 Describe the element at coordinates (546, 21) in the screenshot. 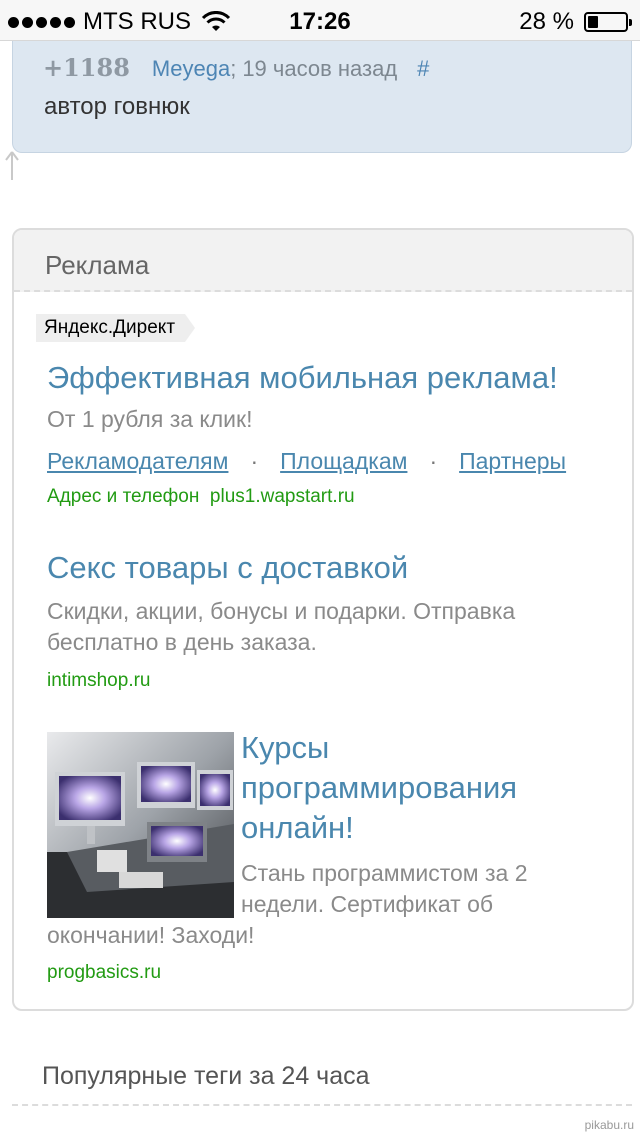

I see `battery-percent: 28 %` at that location.